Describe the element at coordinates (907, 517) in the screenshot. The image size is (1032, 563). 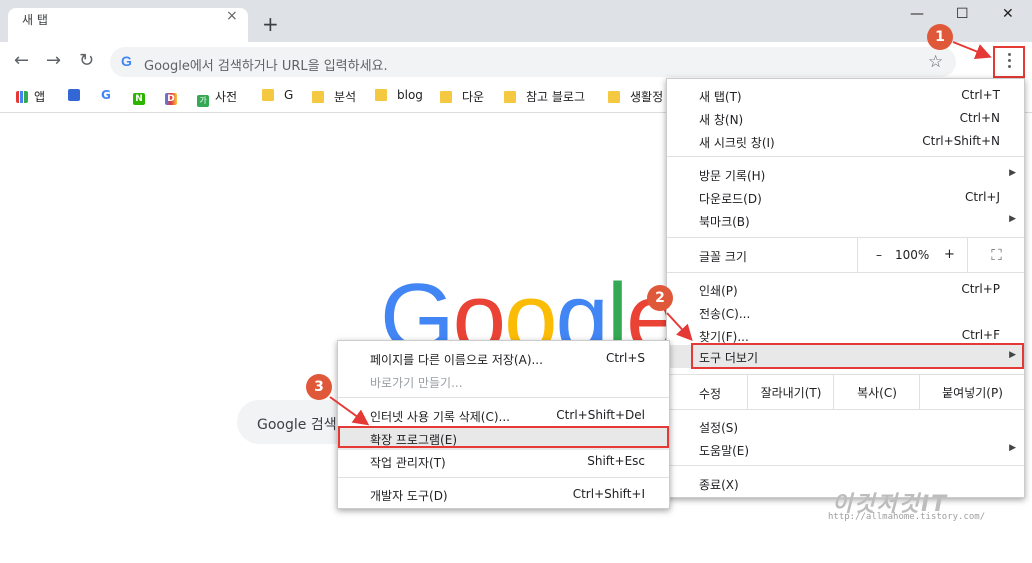
I see `watermark-url: http://allmahome.tistory.com/` at that location.